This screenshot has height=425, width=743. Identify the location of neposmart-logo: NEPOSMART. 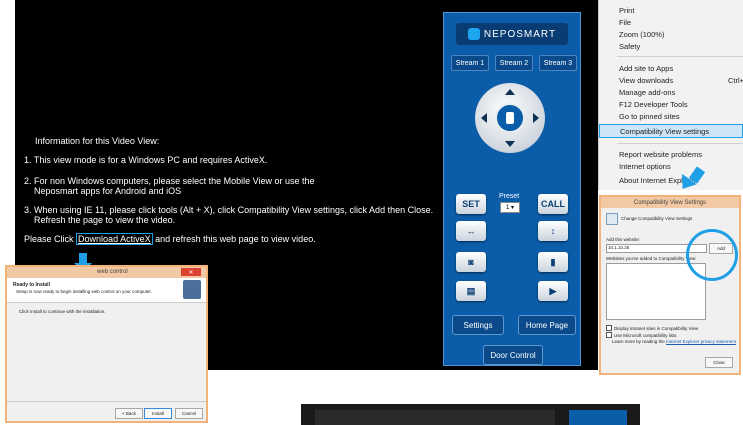
(512, 34).